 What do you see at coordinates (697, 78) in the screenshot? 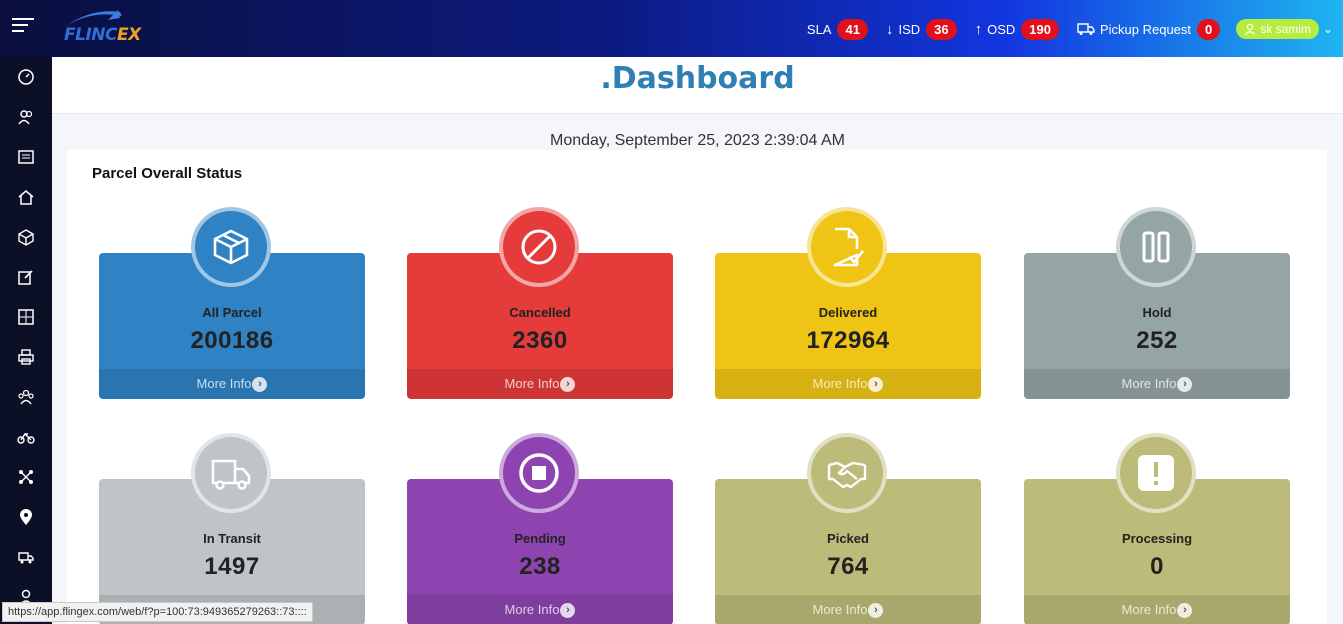
I see `page-title: .Dashboard` at bounding box center [697, 78].